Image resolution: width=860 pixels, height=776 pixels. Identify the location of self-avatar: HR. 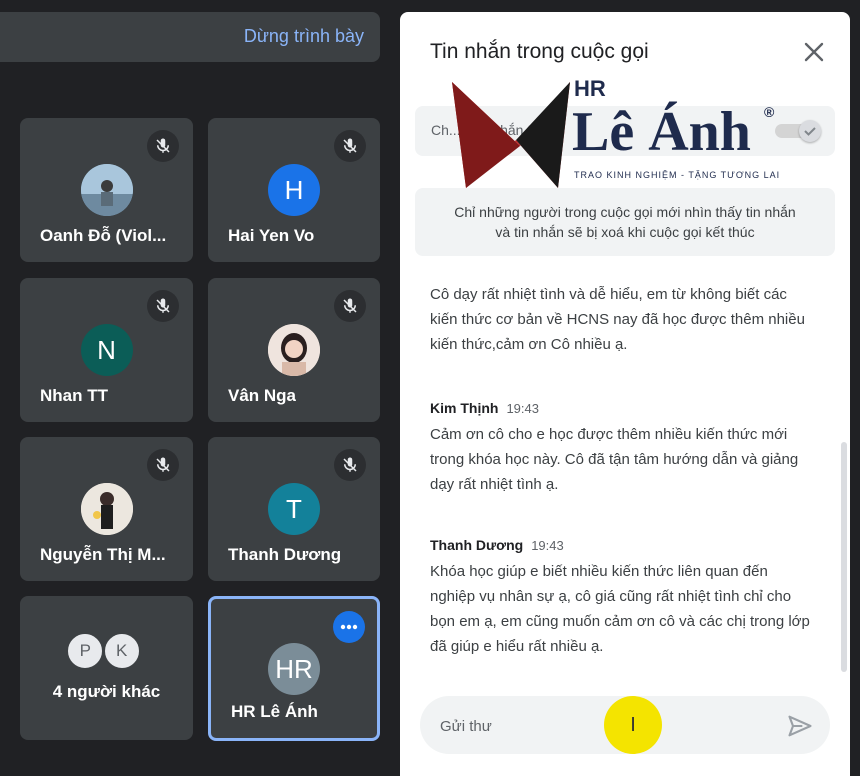
(294, 669).